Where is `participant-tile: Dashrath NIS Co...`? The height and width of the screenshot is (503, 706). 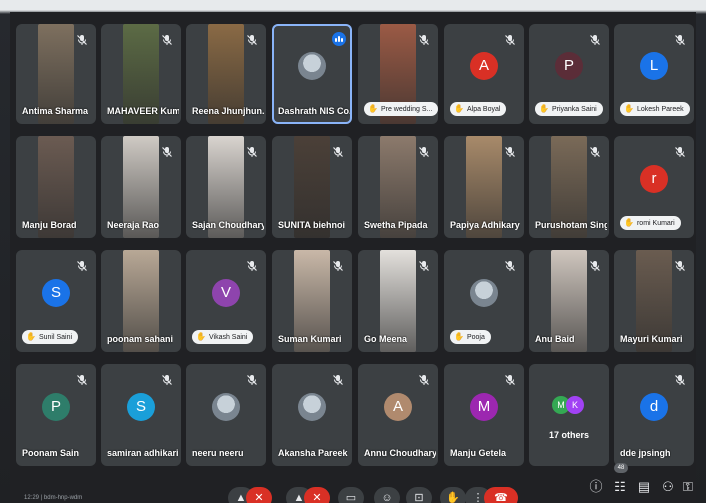
participant-tile: Dashrath NIS Co... is located at coordinates (312, 74).